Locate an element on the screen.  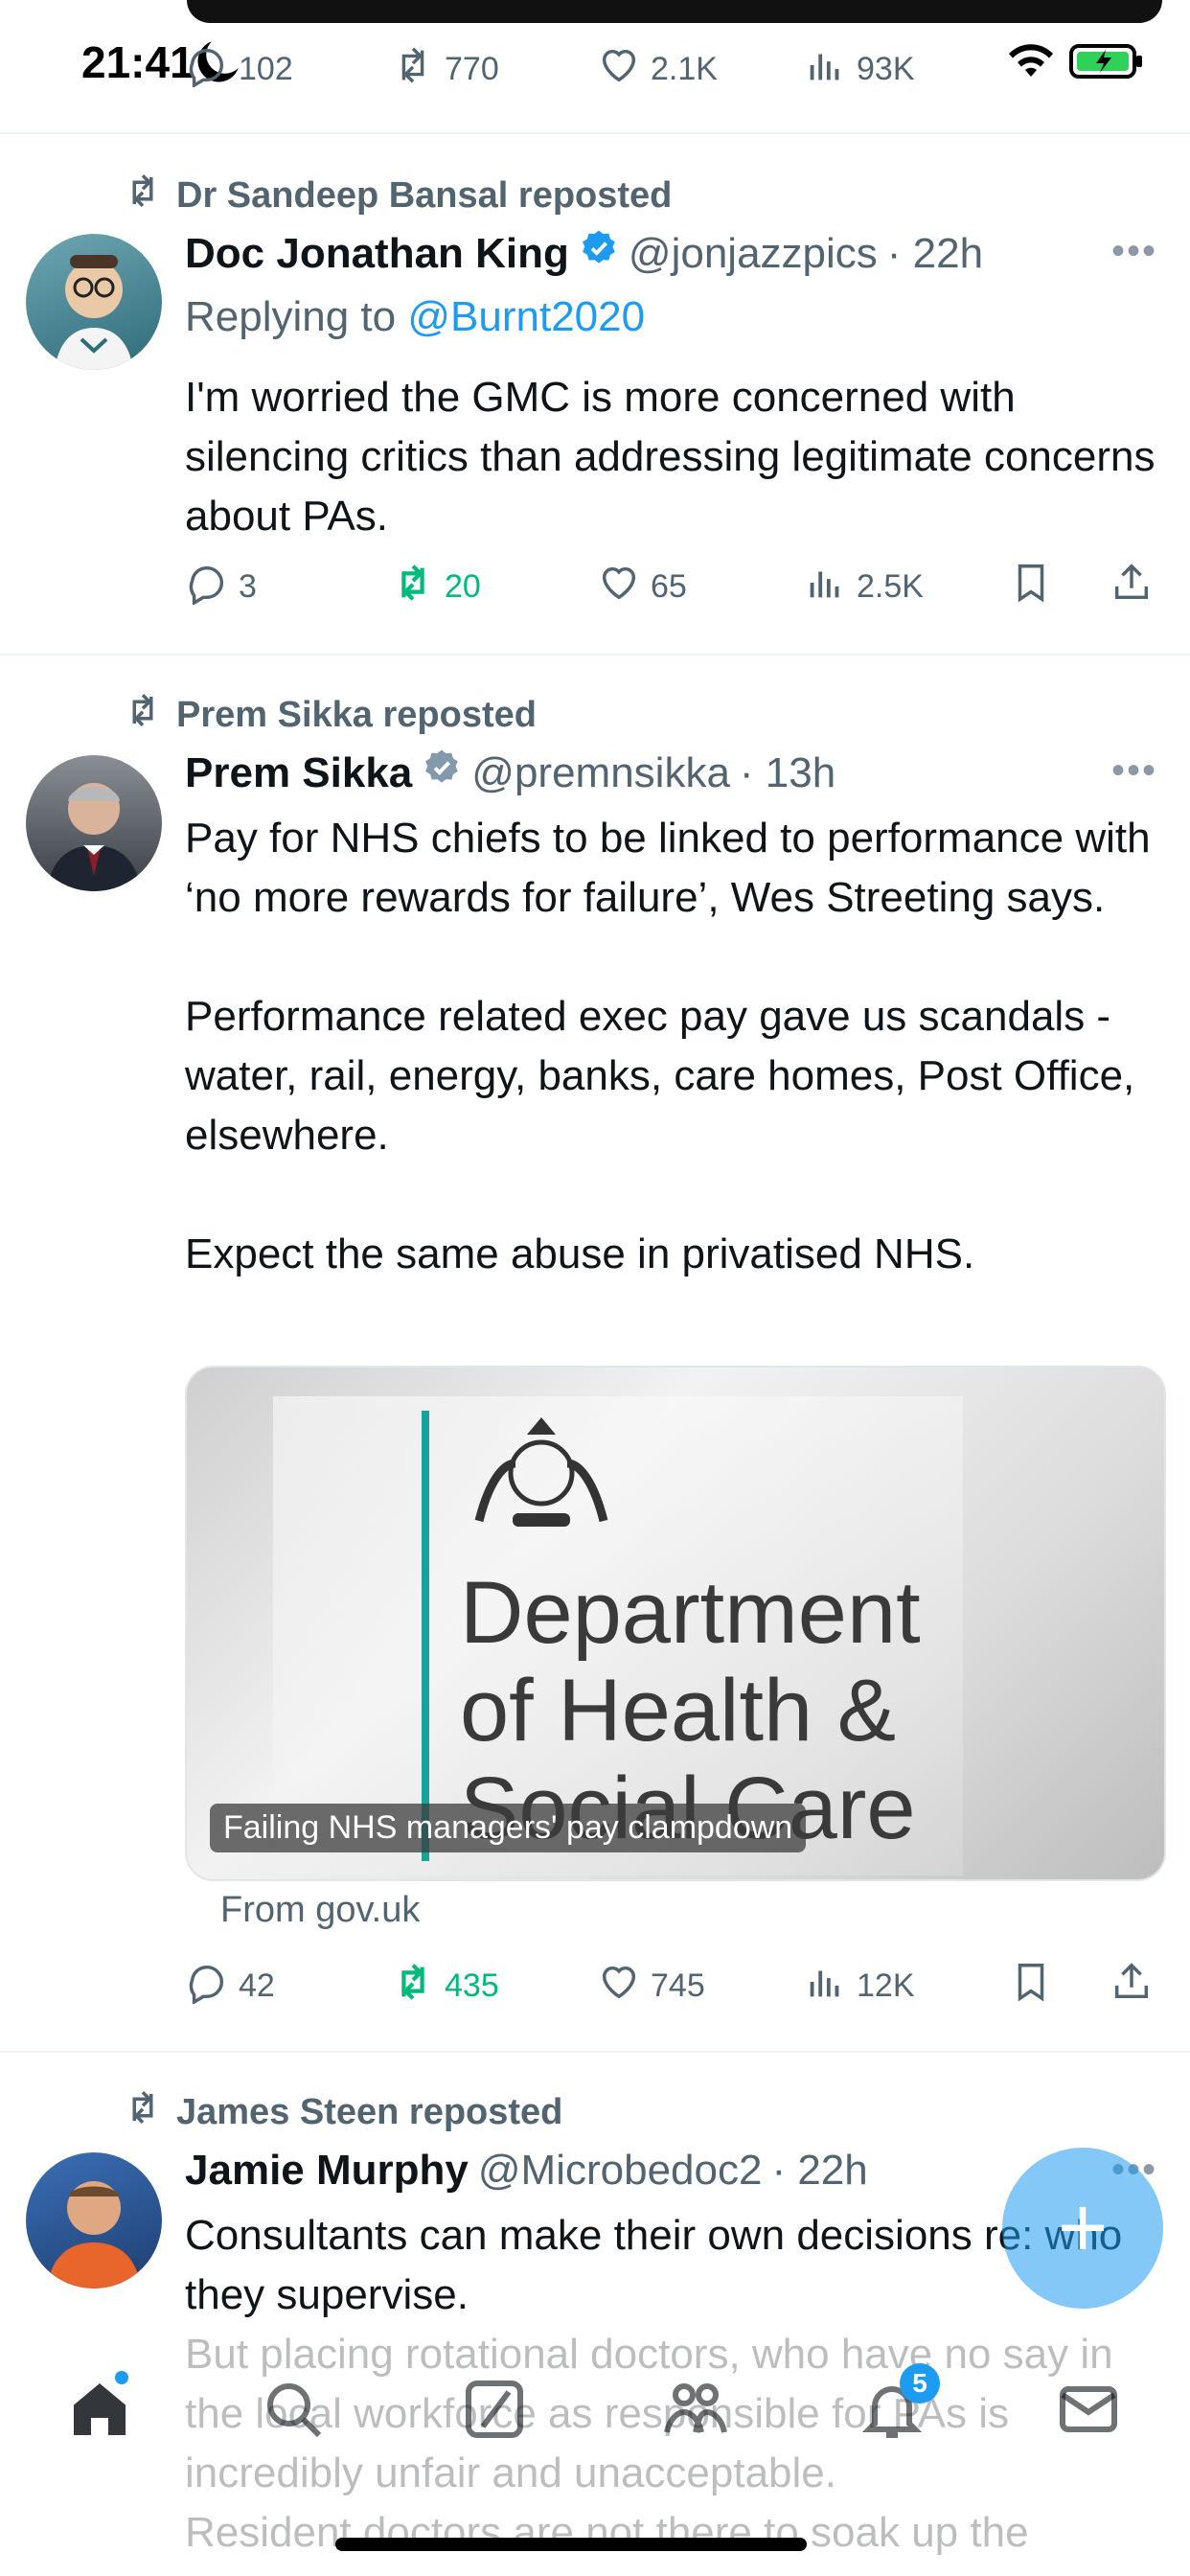
previous-tweet-media is located at coordinates (674, 11).